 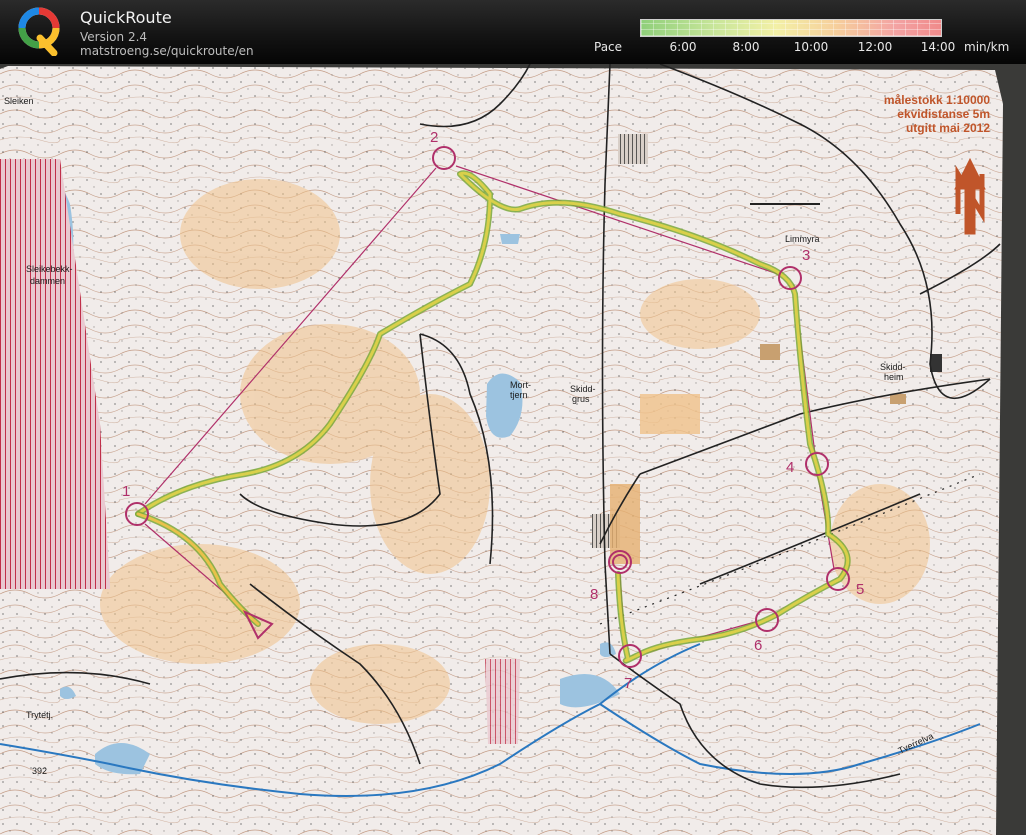 I want to click on pace-color-scale, so click(x=791, y=28).